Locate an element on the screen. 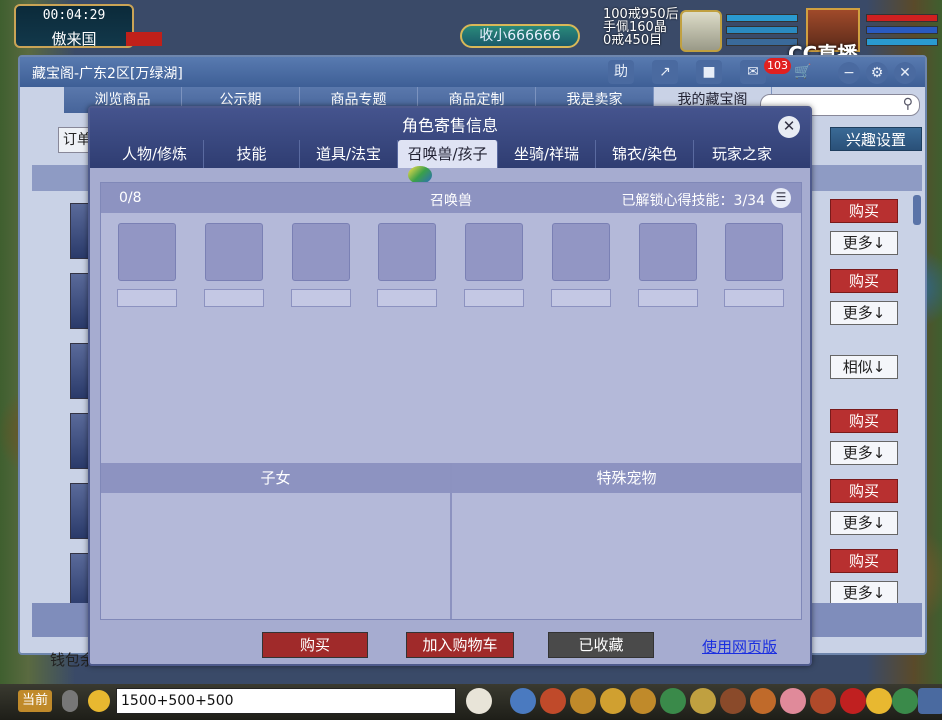 This screenshot has height=720, width=942. list-scrollbar is located at coordinates (917, 210).